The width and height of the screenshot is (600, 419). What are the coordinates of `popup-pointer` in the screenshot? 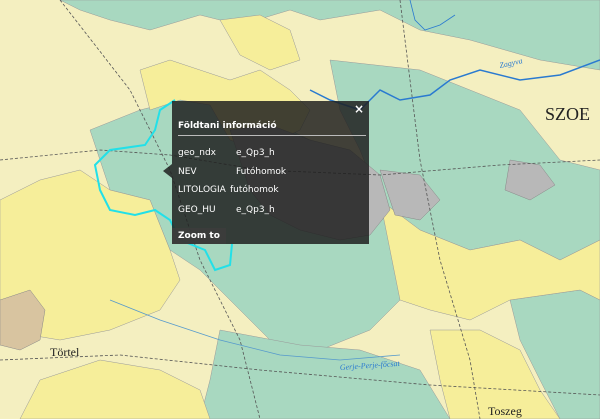 It's located at (167, 171).